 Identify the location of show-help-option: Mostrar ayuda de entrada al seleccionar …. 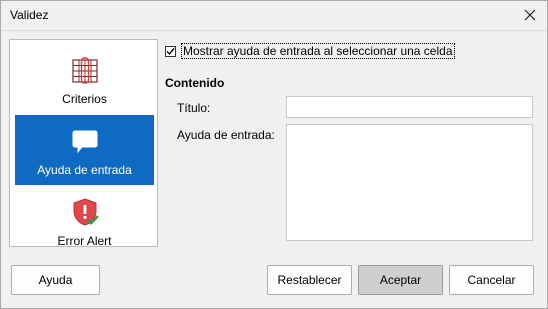
(310, 51).